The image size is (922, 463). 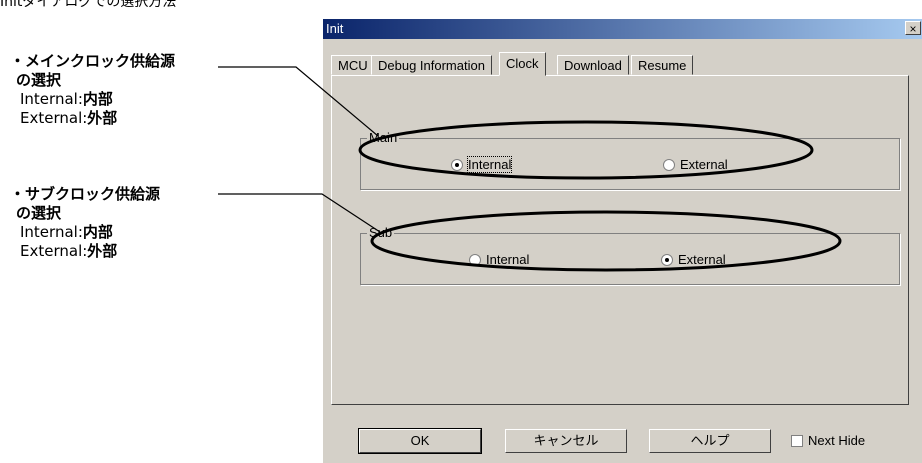 What do you see at coordinates (299, 213) in the screenshot?
I see `sub-callout-line` at bounding box center [299, 213].